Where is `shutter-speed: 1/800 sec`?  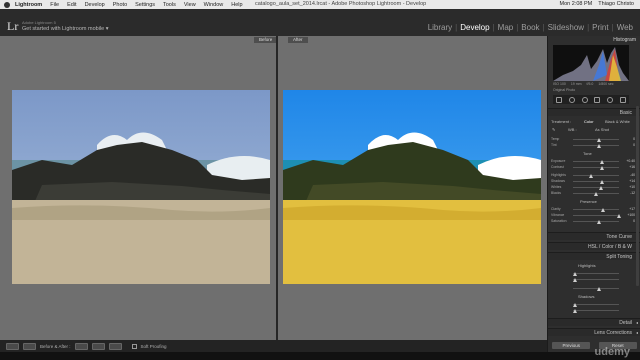 shutter-speed: 1/800 sec is located at coordinates (606, 84).